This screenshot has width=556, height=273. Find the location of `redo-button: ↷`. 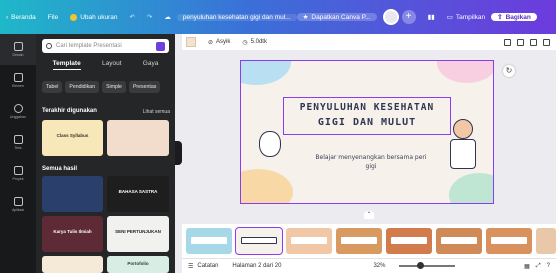

redo-button: ↷ is located at coordinates (149, 17).